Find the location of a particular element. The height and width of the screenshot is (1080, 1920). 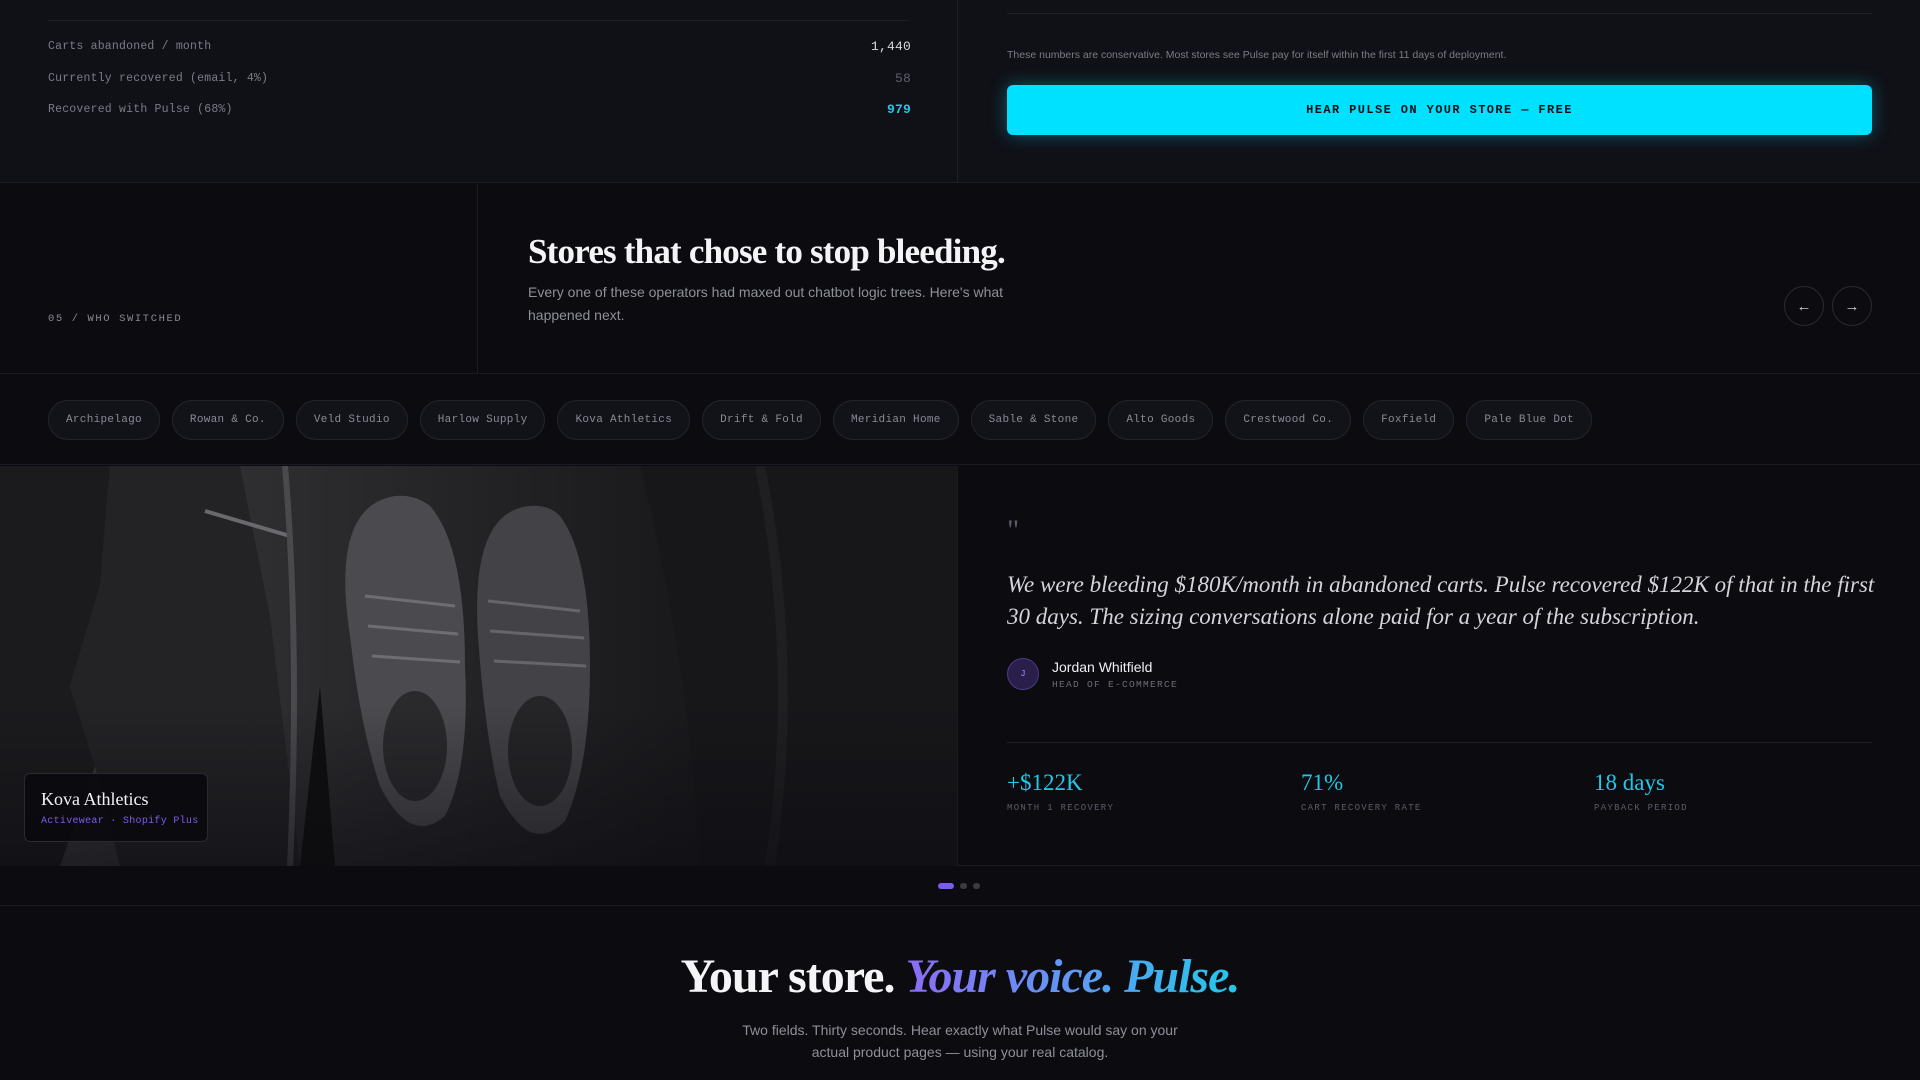

prev-button: ← is located at coordinates (1804, 306).